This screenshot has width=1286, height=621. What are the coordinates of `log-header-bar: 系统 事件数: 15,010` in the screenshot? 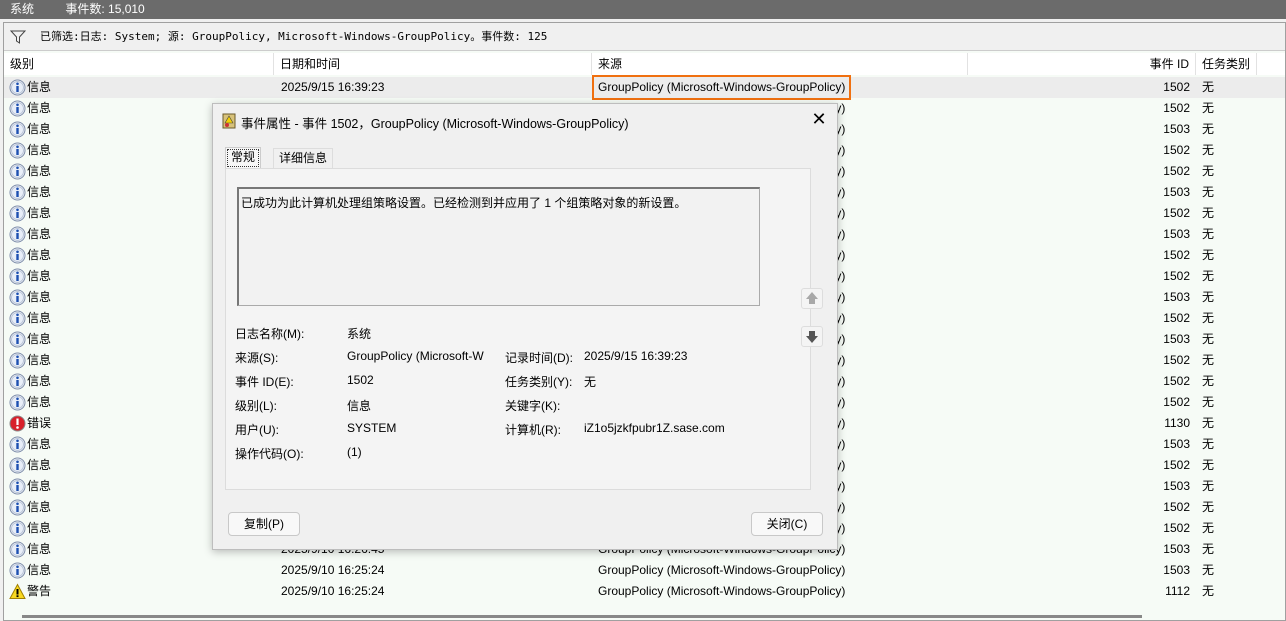 It's located at (643, 9).